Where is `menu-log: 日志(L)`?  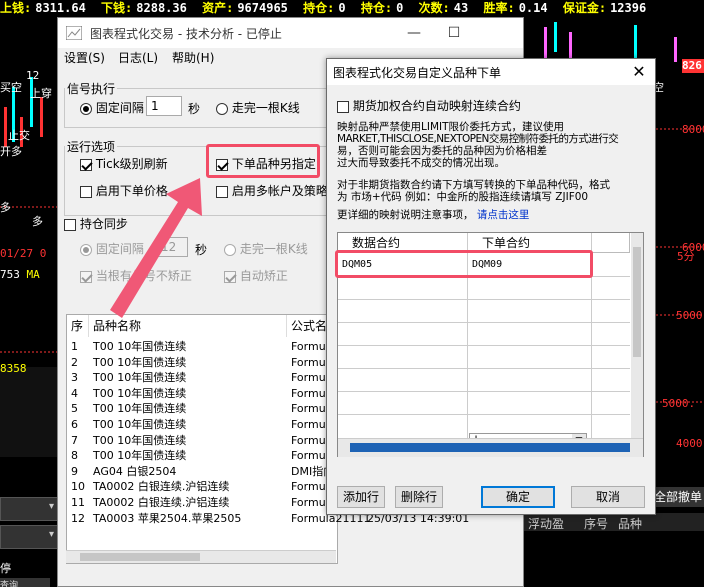
menu-log: 日志(L) is located at coordinates (138, 57).